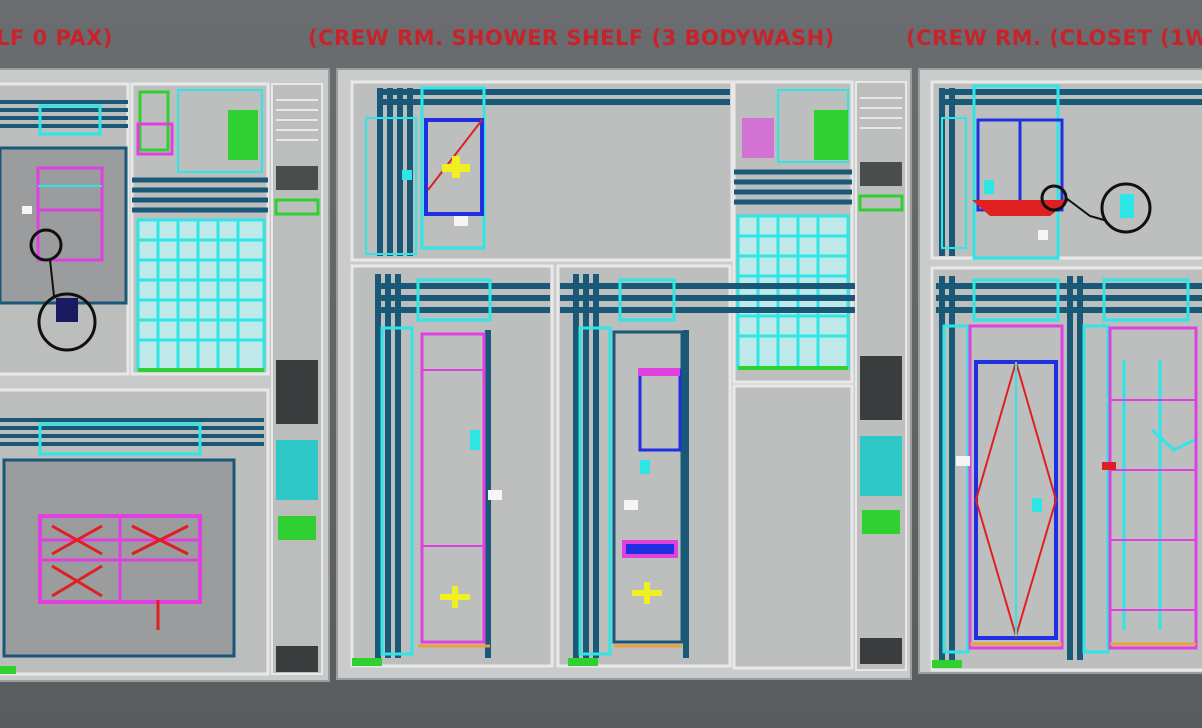  What do you see at coordinates (56, 38) in the screenshot?
I see `sheet-title-left: LF 0 PAX)` at bounding box center [56, 38].